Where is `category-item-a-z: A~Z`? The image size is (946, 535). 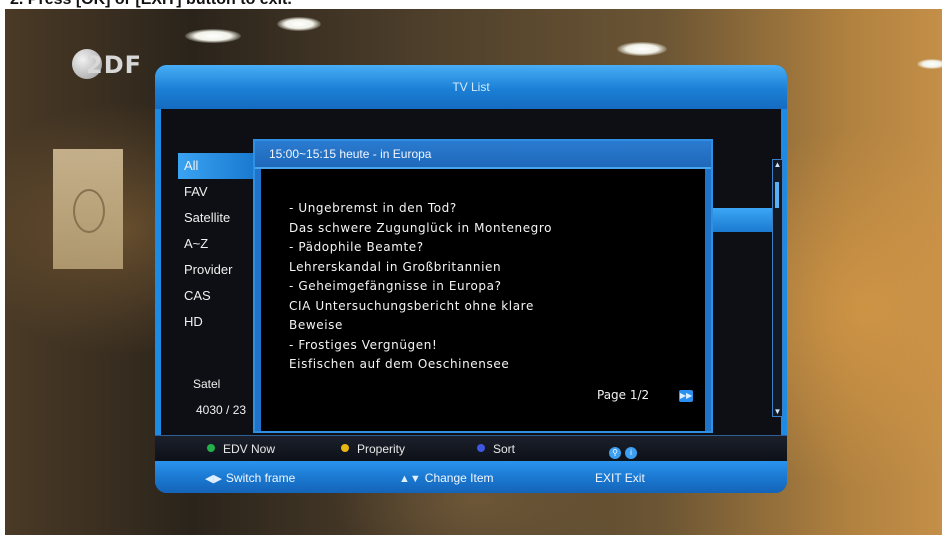
category-item-a-z: A~Z is located at coordinates (219, 244).